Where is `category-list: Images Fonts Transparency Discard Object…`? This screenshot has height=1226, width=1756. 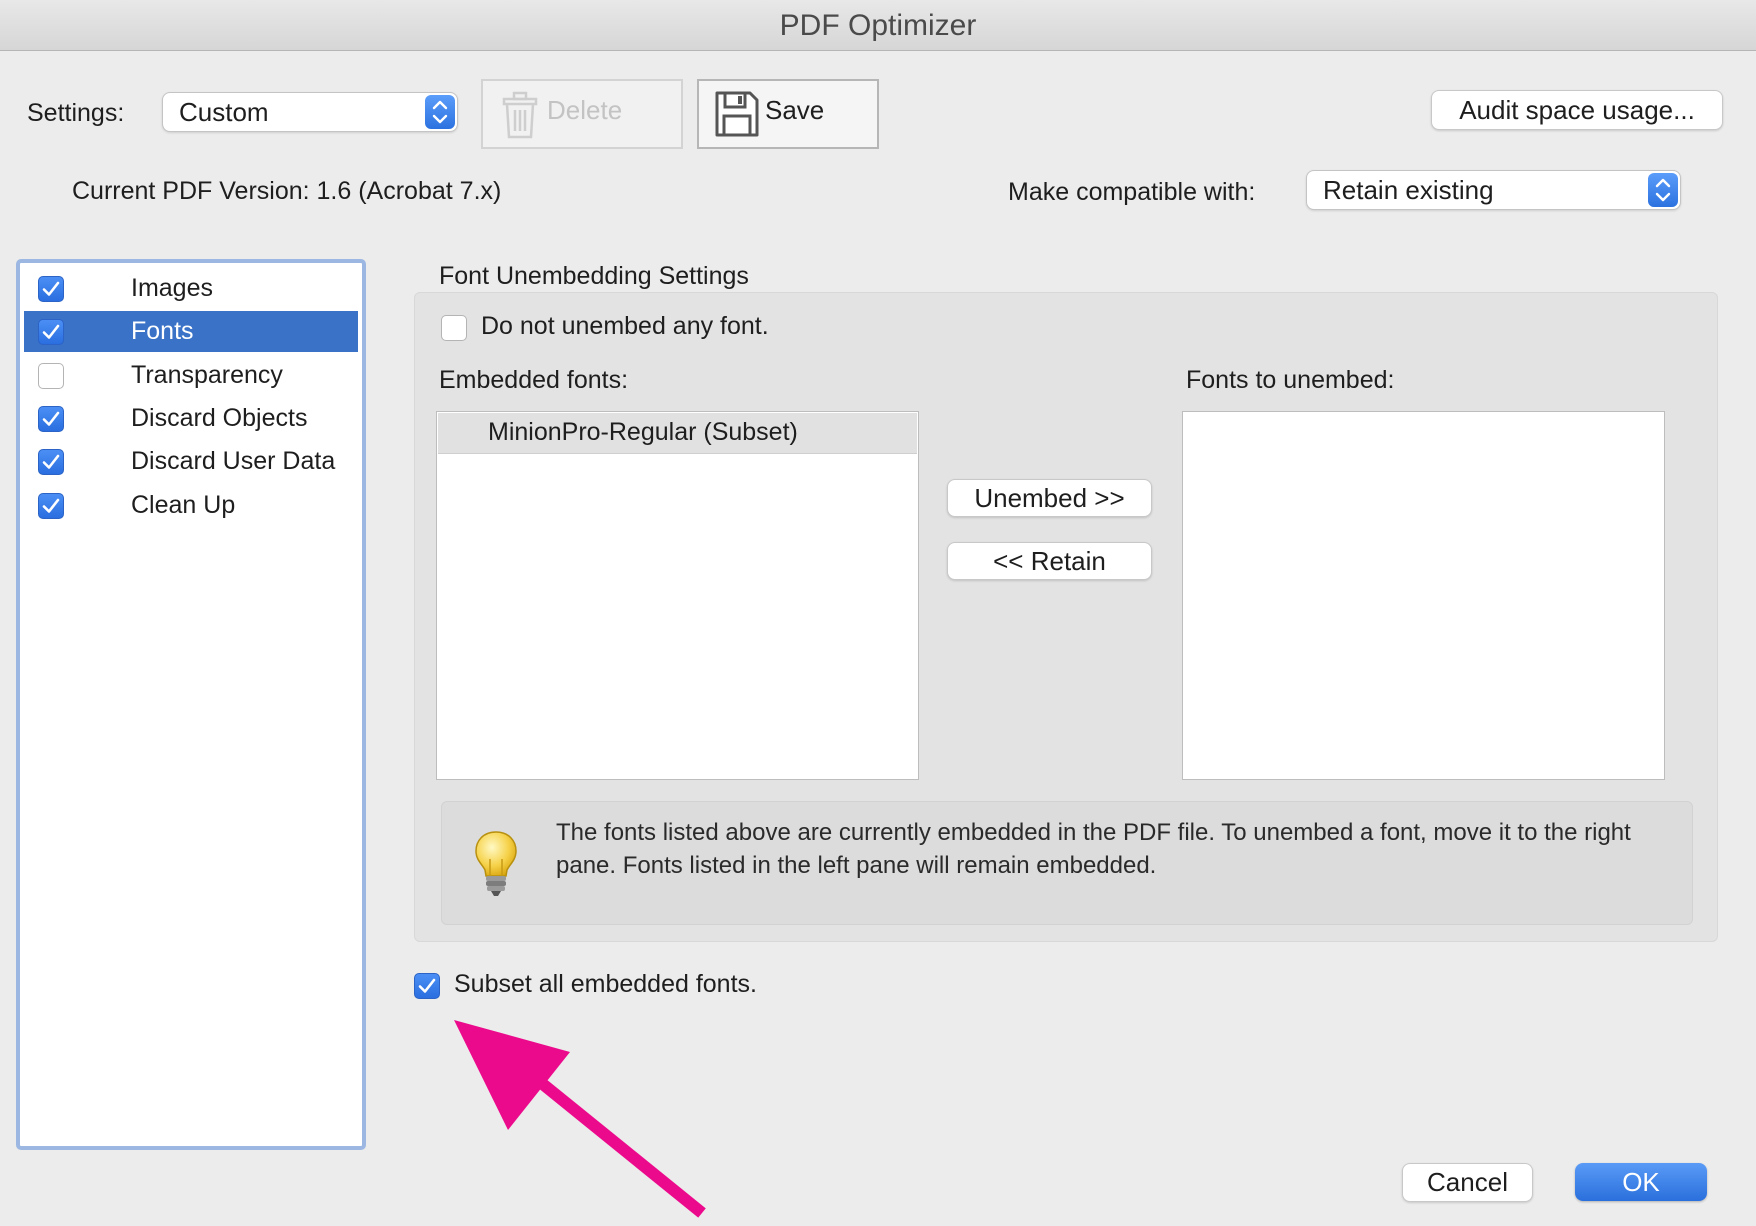 category-list: Images Fonts Transparency Discard Object… is located at coordinates (191, 704).